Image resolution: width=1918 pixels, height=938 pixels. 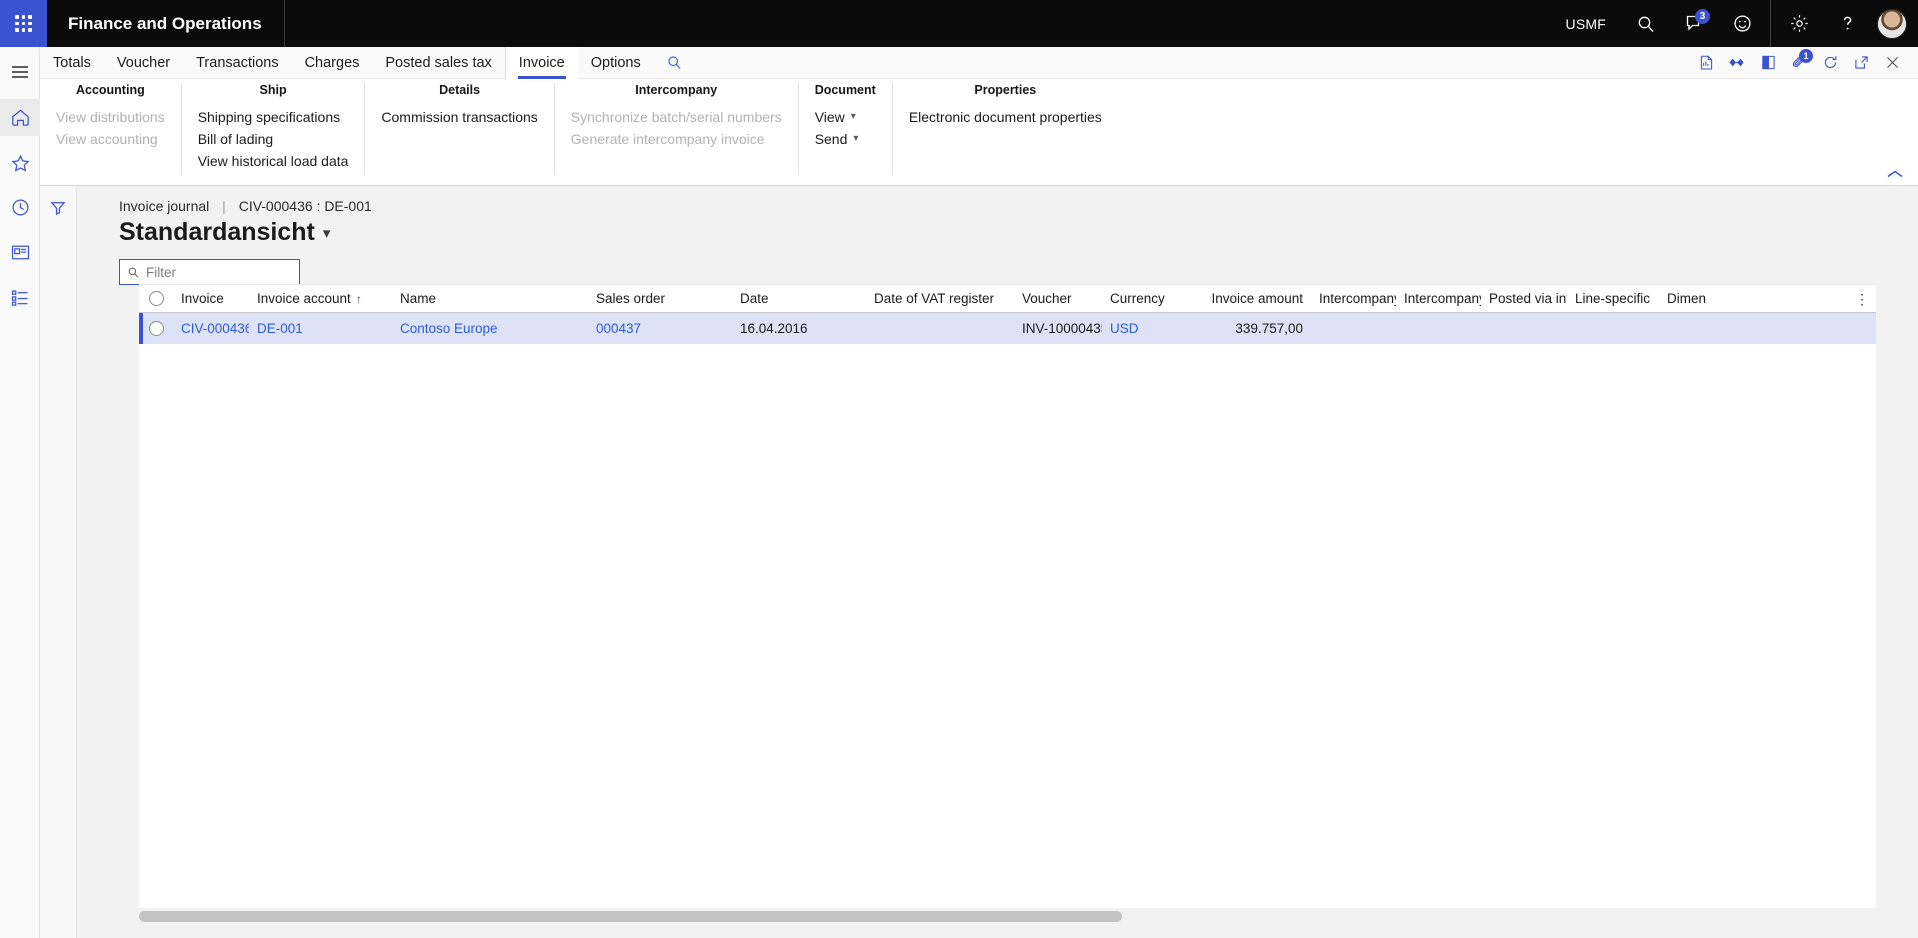 What do you see at coordinates (20, 207) in the screenshot?
I see `nav-recent` at bounding box center [20, 207].